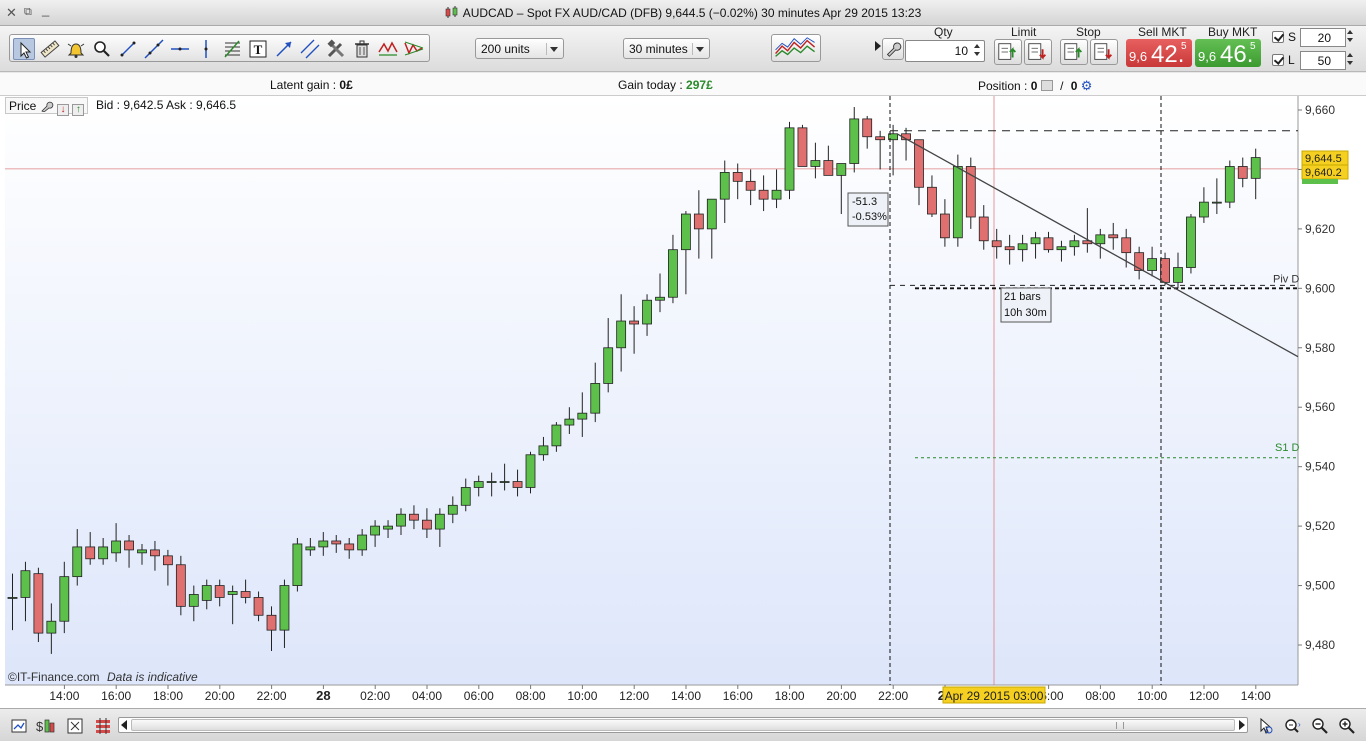 The width and height of the screenshot is (1366, 741). I want to click on measure-box-price-delta: -51.3, so click(864, 202).